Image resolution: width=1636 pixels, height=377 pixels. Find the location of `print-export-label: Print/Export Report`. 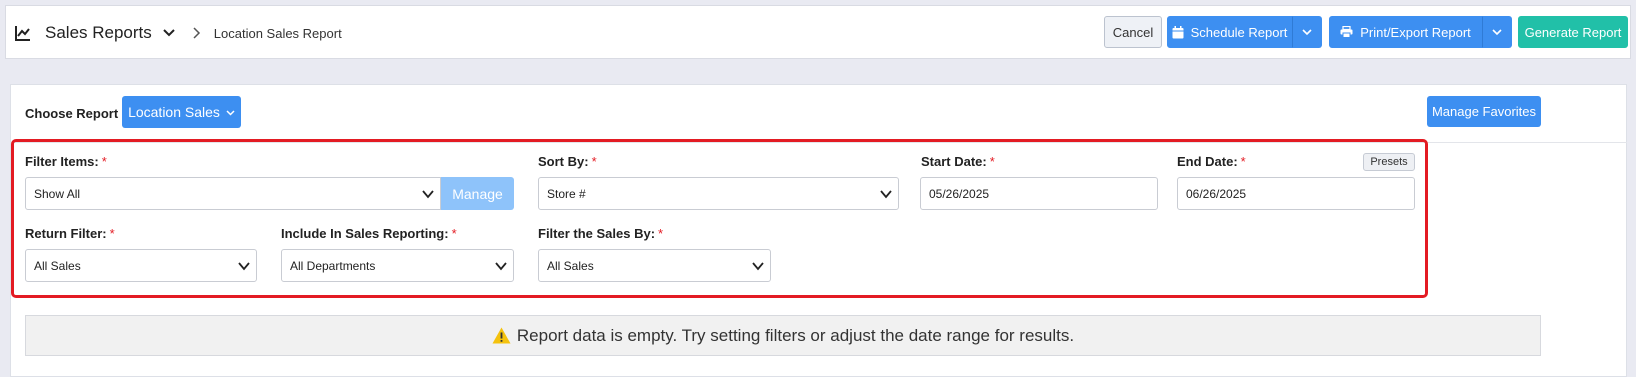

print-export-label: Print/Export Report is located at coordinates (1415, 32).